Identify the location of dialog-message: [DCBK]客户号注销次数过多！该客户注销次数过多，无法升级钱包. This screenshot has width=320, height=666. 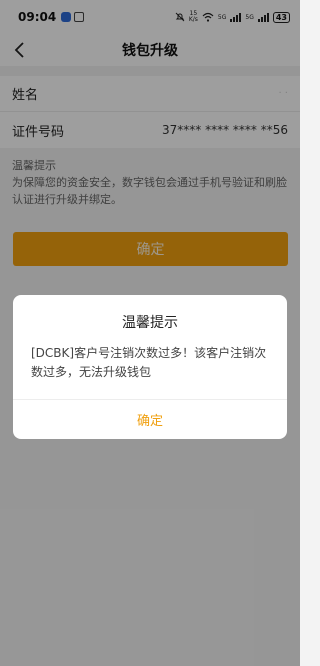
(149, 362).